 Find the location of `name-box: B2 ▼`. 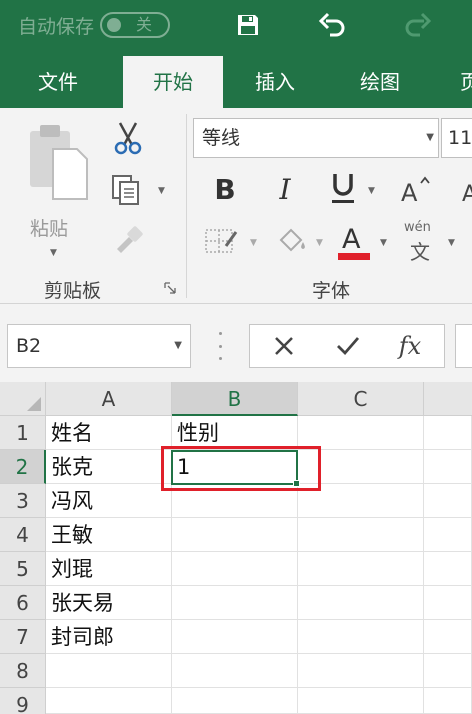

name-box: B2 ▼ is located at coordinates (99, 346).